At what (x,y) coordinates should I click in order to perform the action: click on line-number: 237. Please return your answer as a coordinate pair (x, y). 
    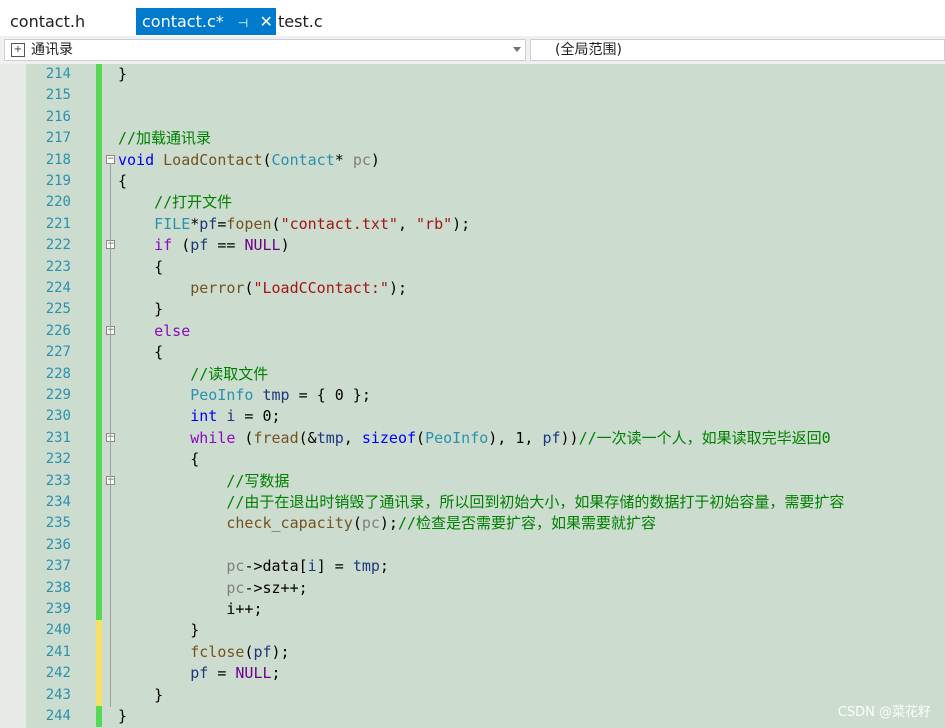
    Looking at the image, I should click on (58, 566).